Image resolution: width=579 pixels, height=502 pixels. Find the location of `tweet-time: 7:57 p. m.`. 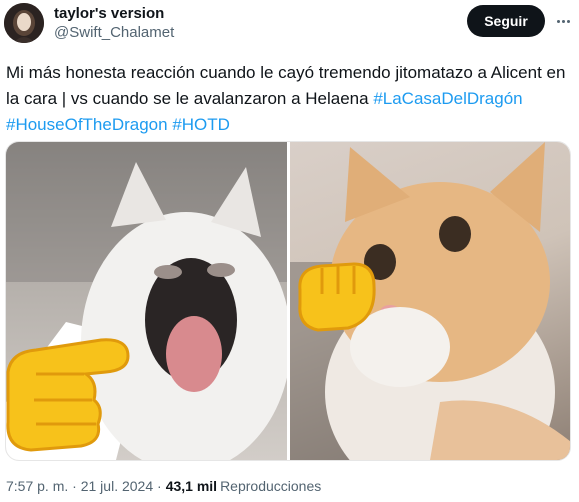

tweet-time: 7:57 p. m. is located at coordinates (37, 486).